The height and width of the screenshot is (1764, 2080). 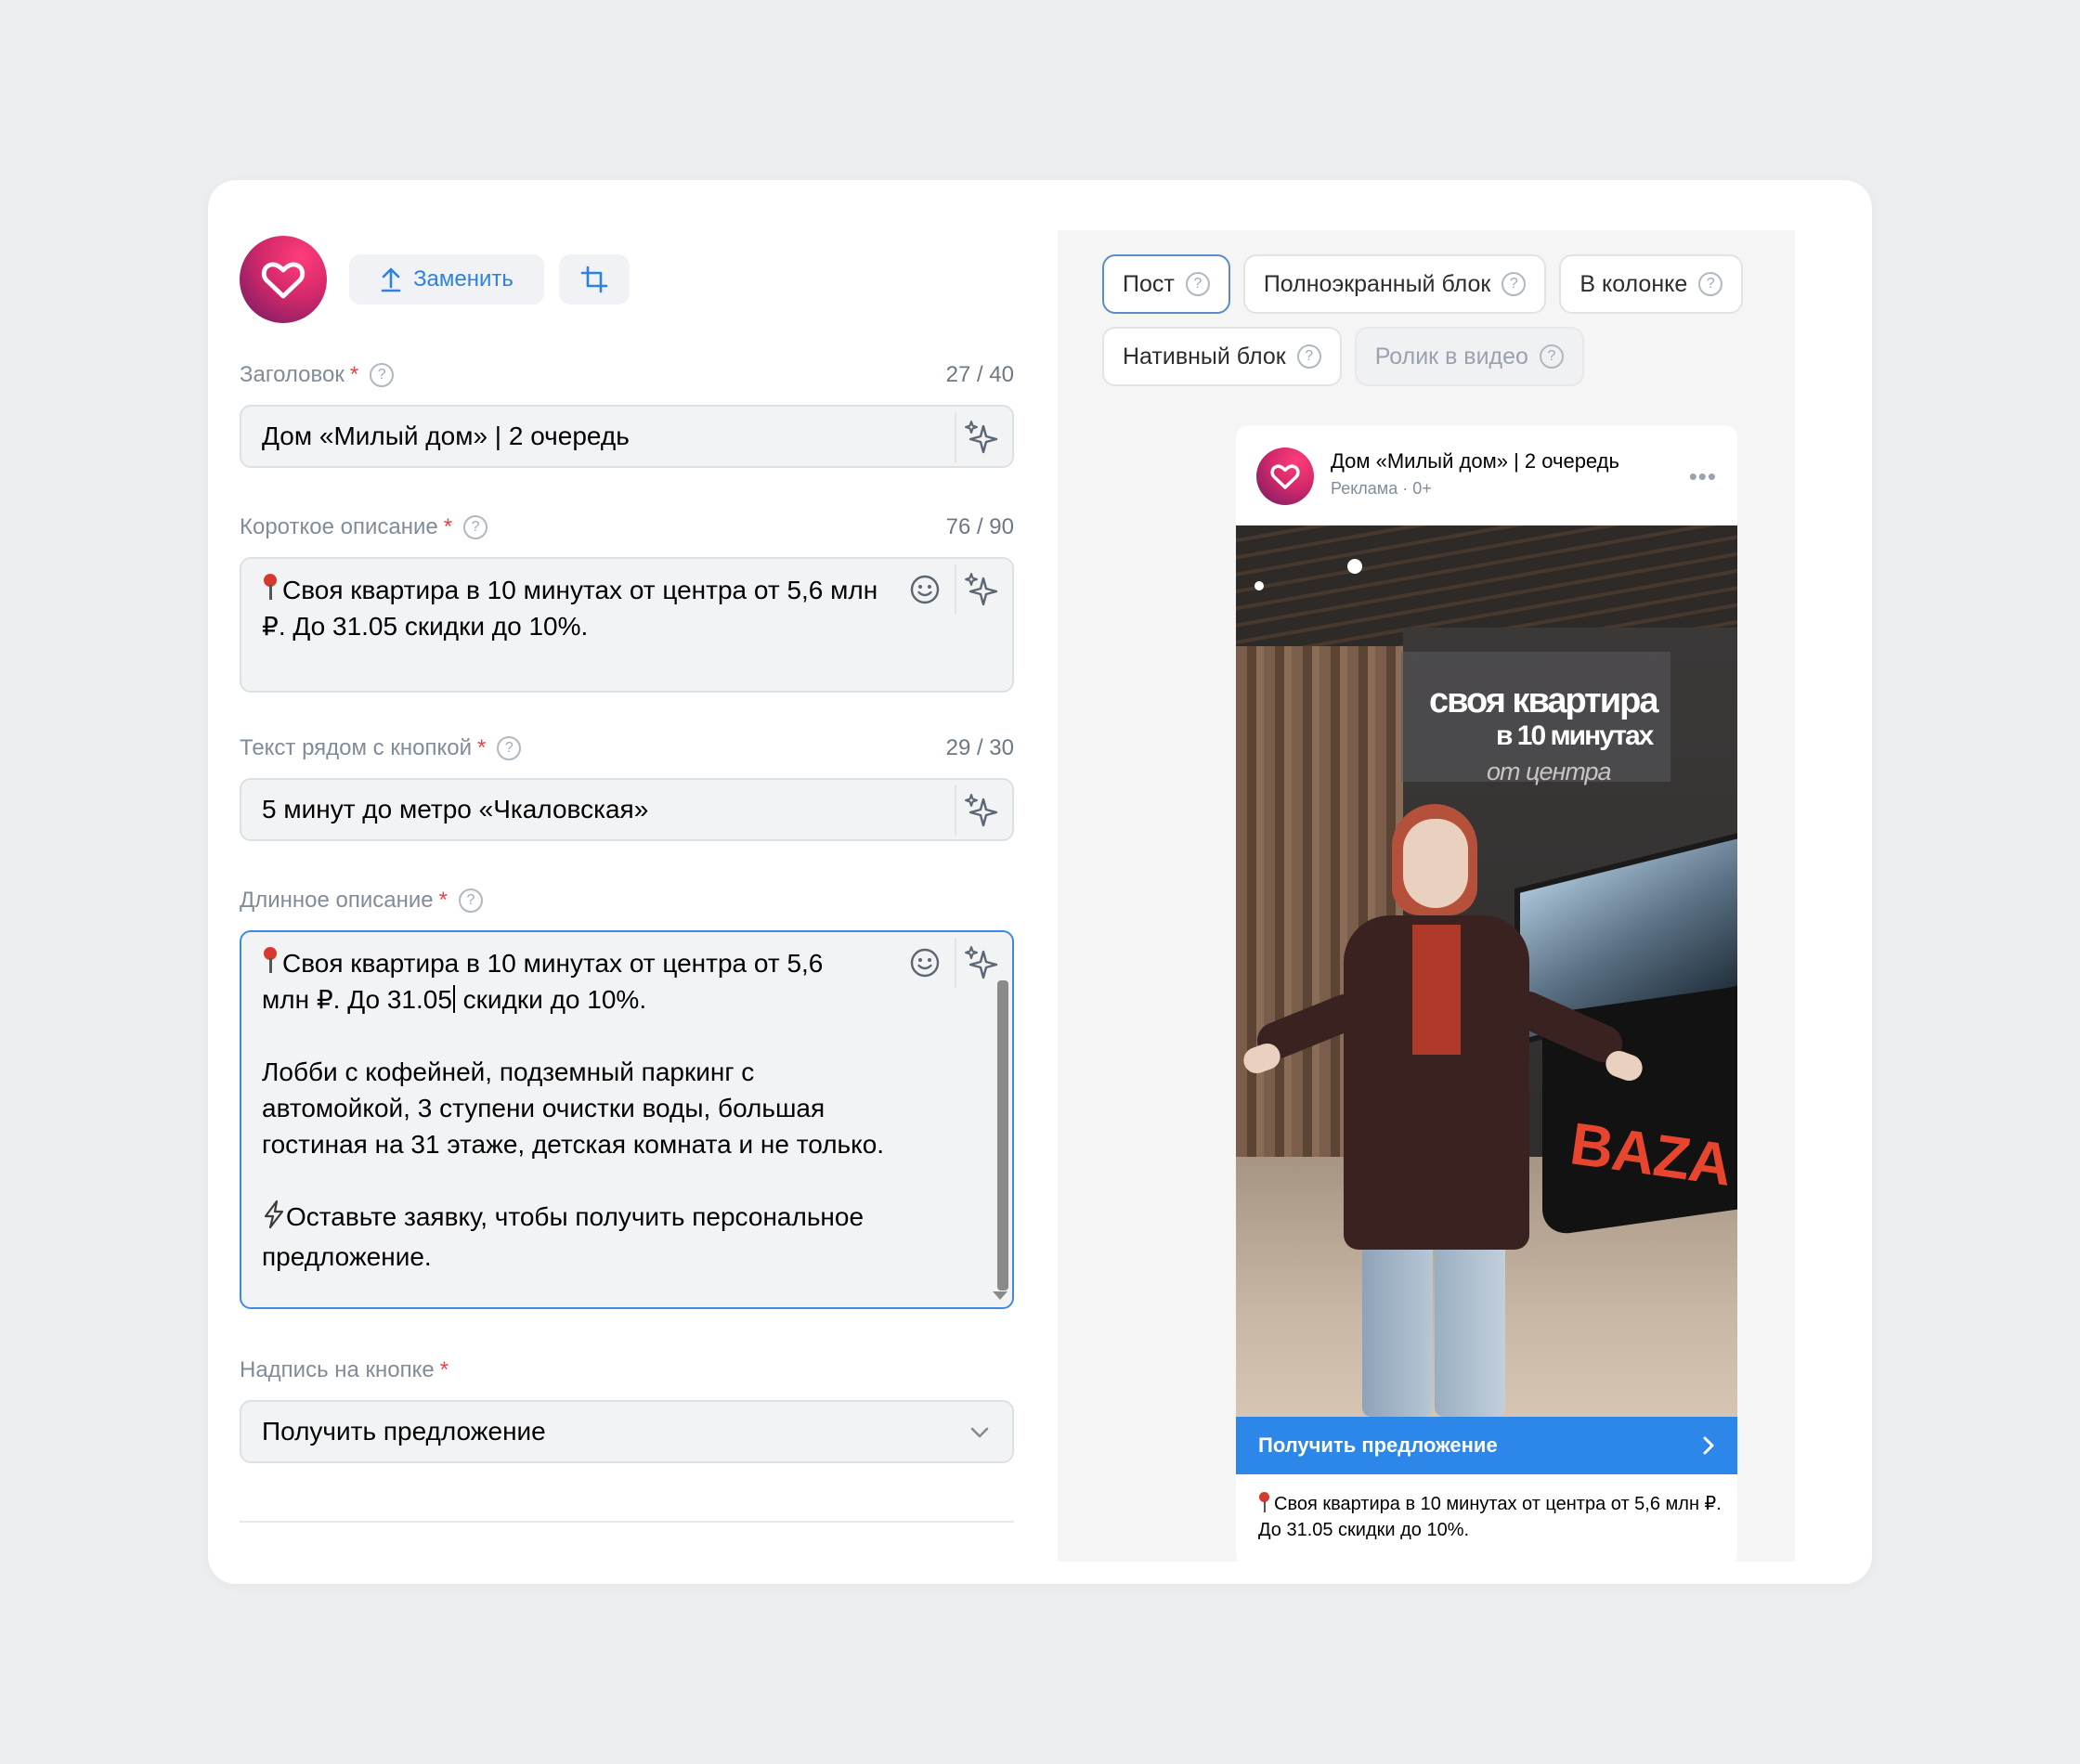 I want to click on tab-fullscreen: Полноэкранный блок ?, so click(x=1394, y=284).